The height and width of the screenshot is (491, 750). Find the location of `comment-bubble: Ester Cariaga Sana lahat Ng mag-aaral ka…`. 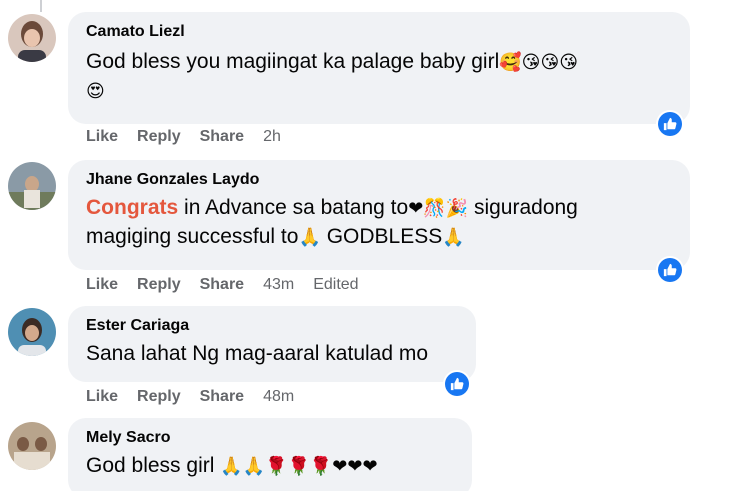

comment-bubble: Ester Cariaga Sana lahat Ng mag-aaral ka… is located at coordinates (272, 344).